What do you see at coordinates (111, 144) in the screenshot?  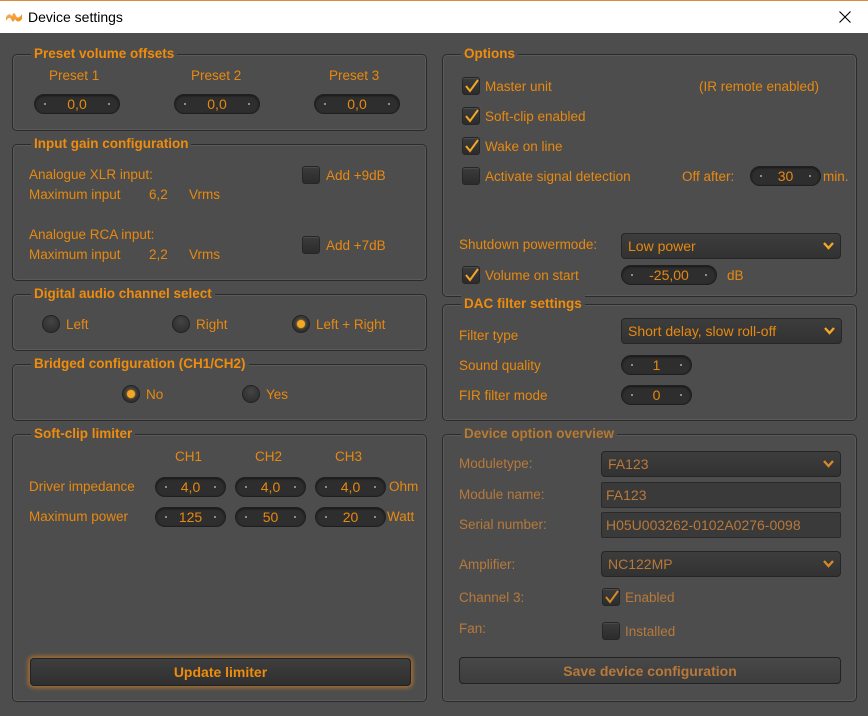 I see `group-title: Input gain configuration` at bounding box center [111, 144].